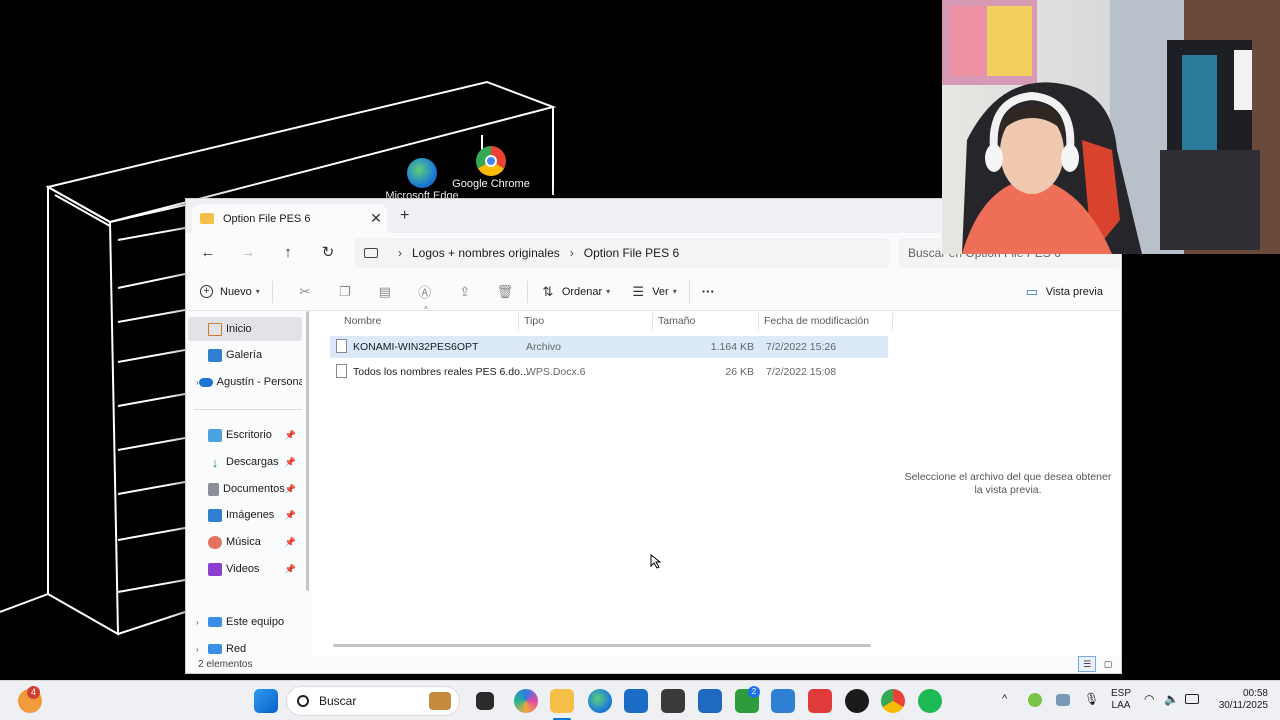 The width and height of the screenshot is (1280, 720). Describe the element at coordinates (255, 622) in the screenshot. I see `nav-item-label: Este equipo` at that location.